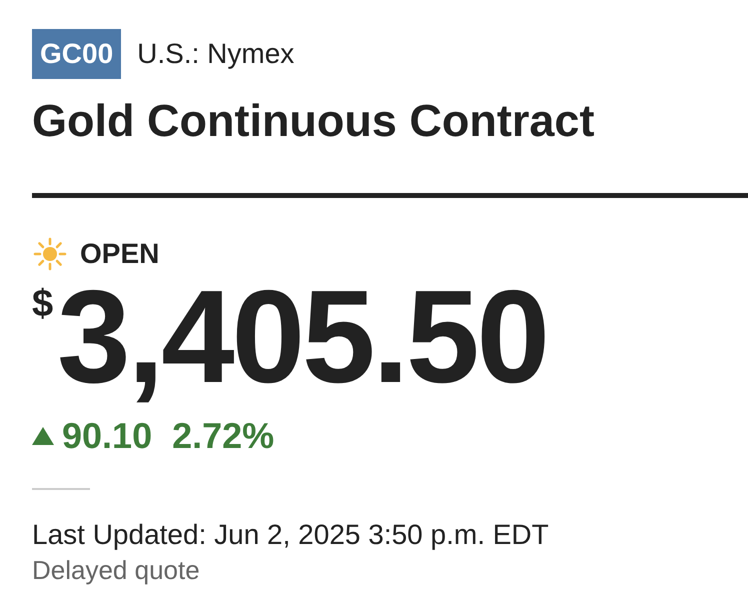 The width and height of the screenshot is (748, 598). What do you see at coordinates (50, 254) in the screenshot?
I see `sun-icon` at bounding box center [50, 254].